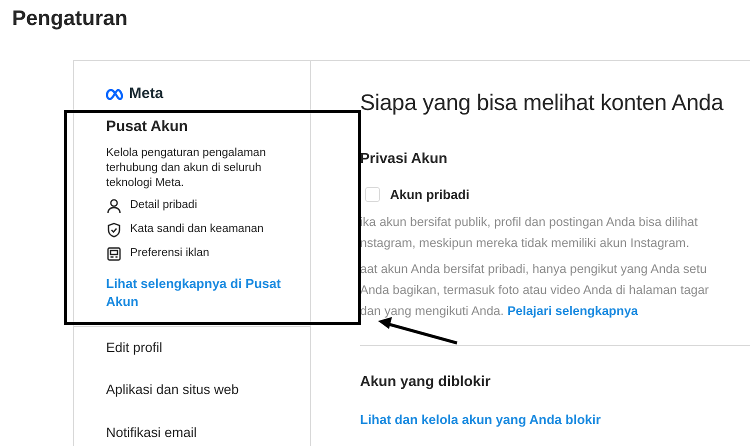  I want to click on menu-item: Aplikasi dan situs web, so click(192, 390).